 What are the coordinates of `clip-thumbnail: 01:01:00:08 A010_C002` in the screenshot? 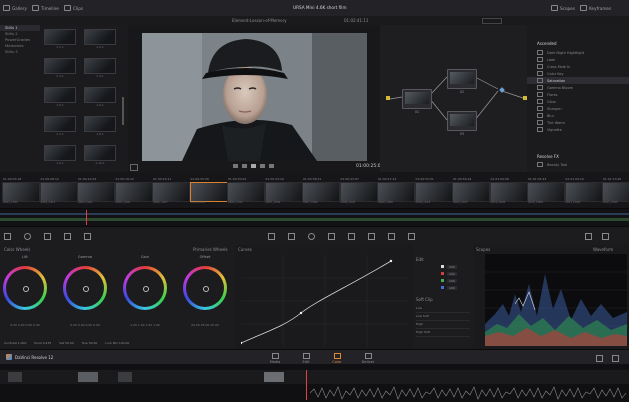 It's located at (508, 190).